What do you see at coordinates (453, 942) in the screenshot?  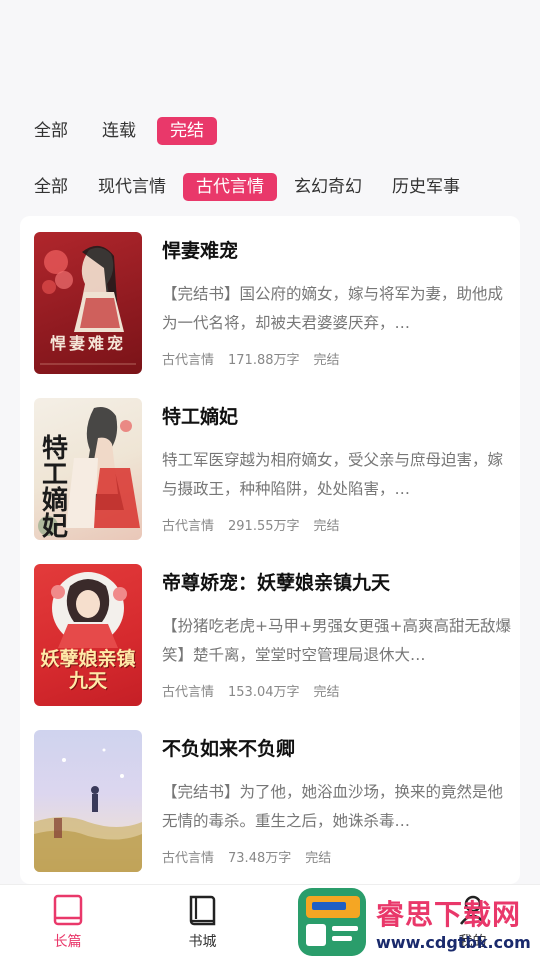 I see `watermark-url: www.cdgtbk.com` at bounding box center [453, 942].